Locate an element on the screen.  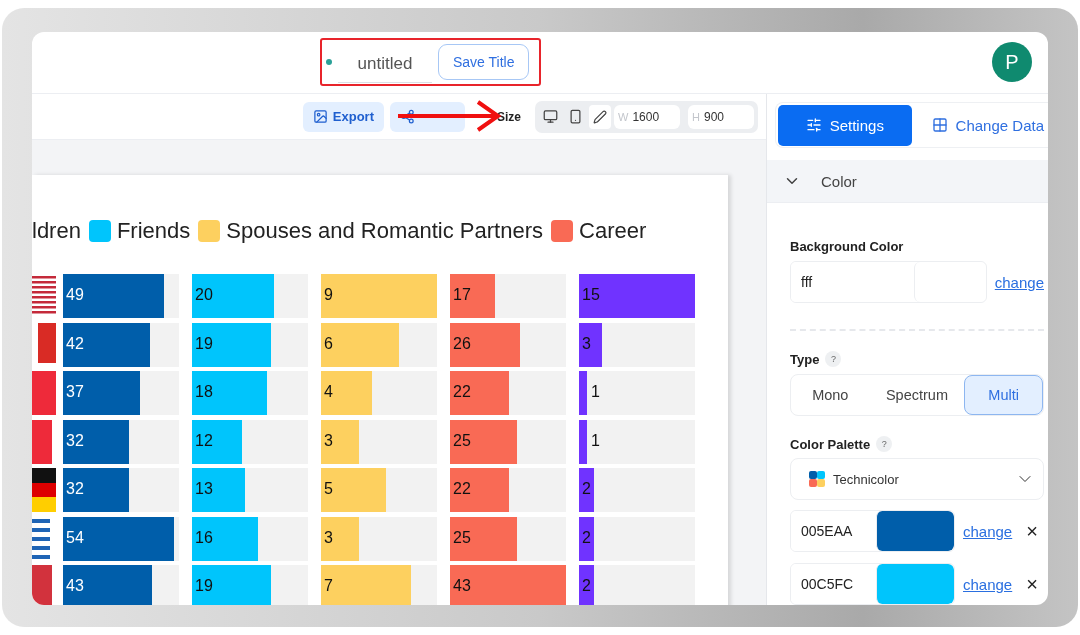
color-input: 00C5FC is located at coordinates (872, 584).